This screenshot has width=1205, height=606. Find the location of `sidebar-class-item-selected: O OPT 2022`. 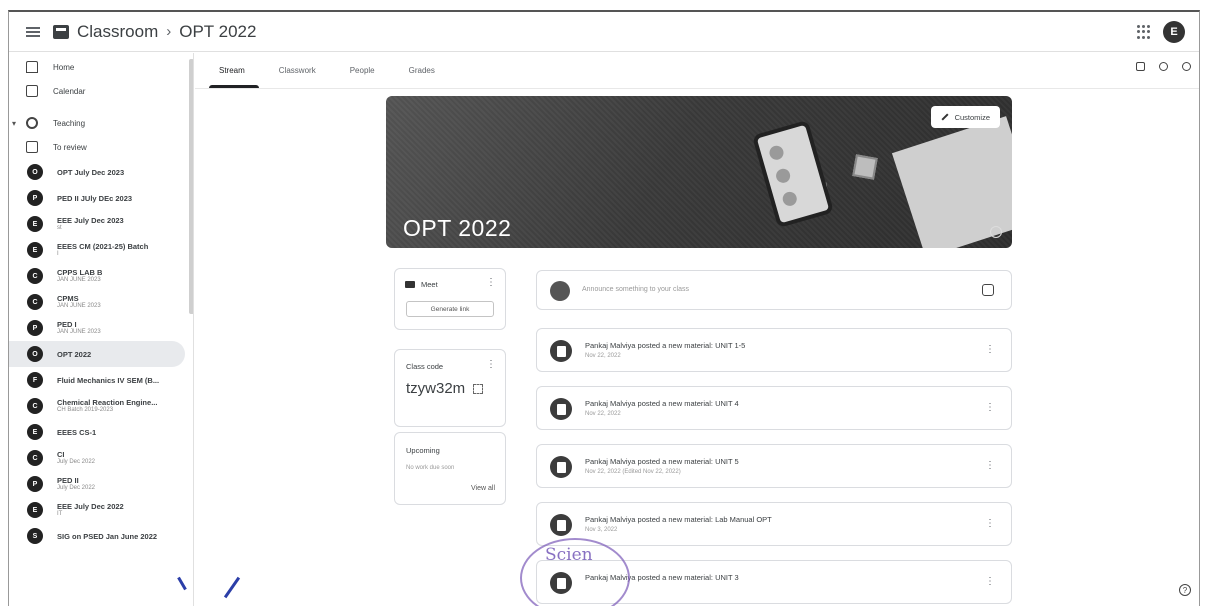

sidebar-class-item-selected: O OPT 2022 is located at coordinates (97, 354).